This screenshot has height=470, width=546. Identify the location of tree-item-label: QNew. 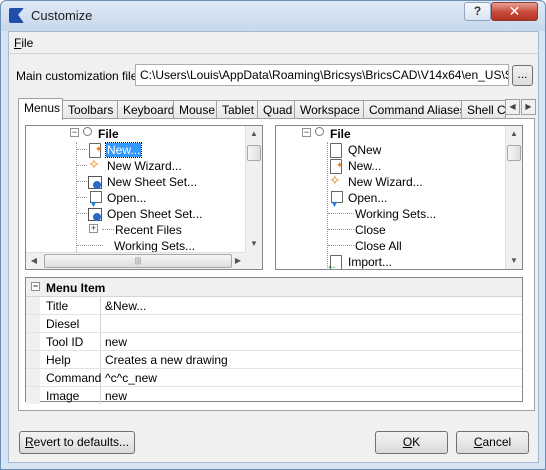
(365, 150).